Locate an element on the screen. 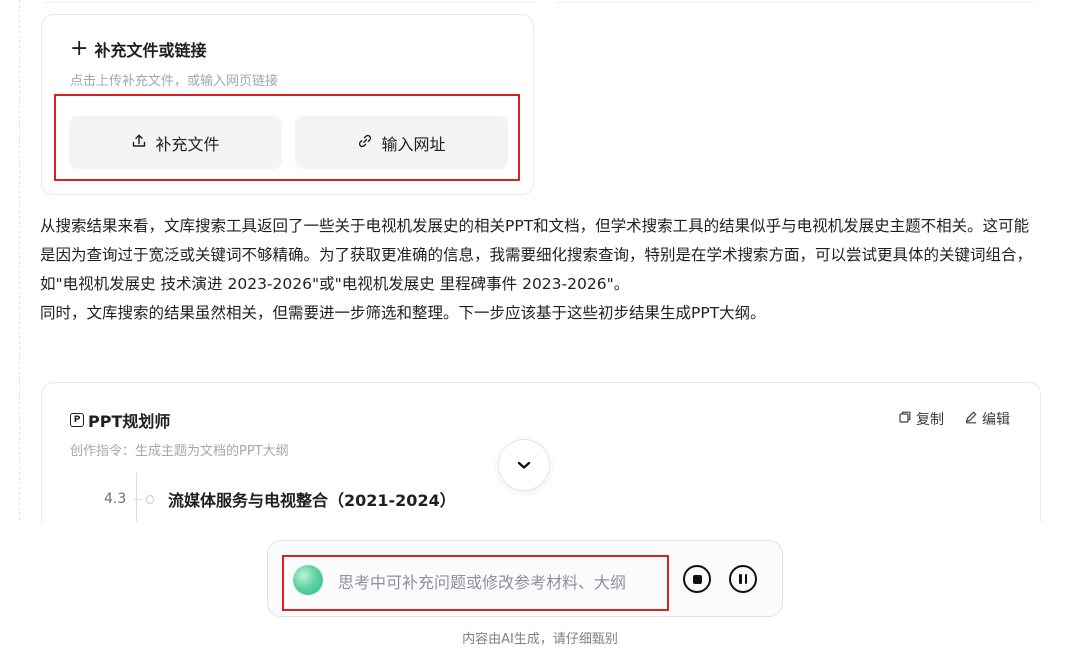  thinking-orb-icon is located at coordinates (308, 580).